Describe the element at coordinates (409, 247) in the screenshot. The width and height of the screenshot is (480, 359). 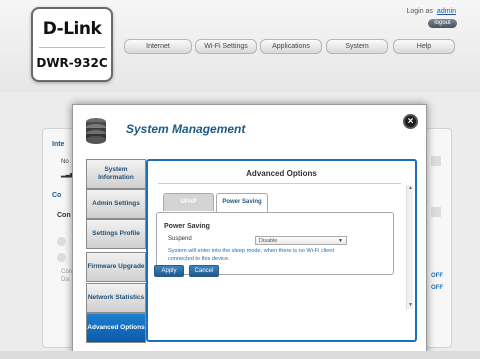
I see `content-scrollbar: ▲ ▼` at that location.